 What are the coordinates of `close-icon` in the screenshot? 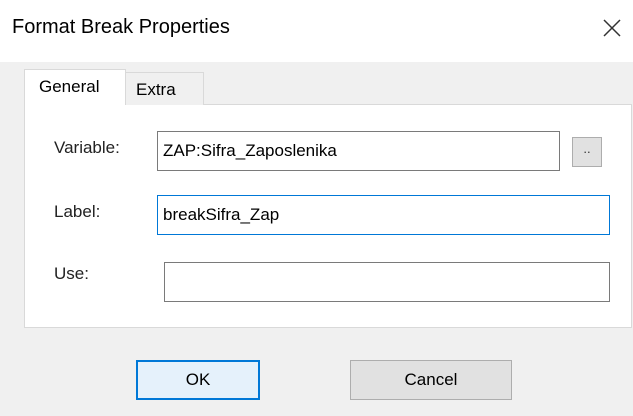 It's located at (612, 28).